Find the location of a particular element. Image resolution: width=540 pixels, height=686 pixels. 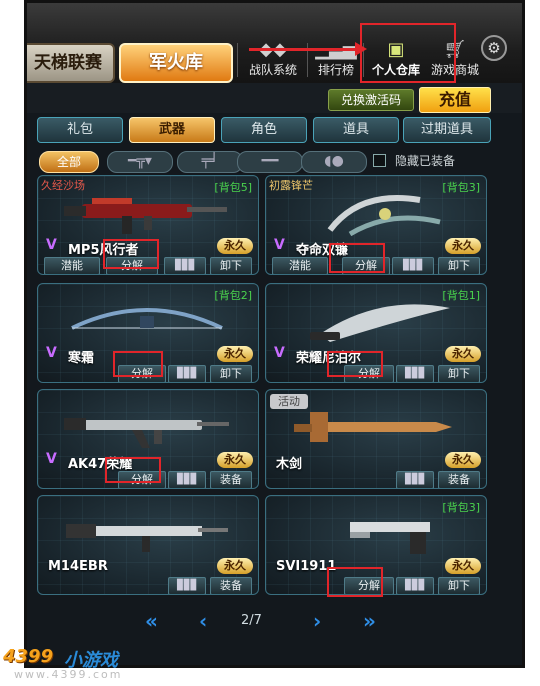

nav-team-label: 战队系统 is located at coordinates (272, 70).